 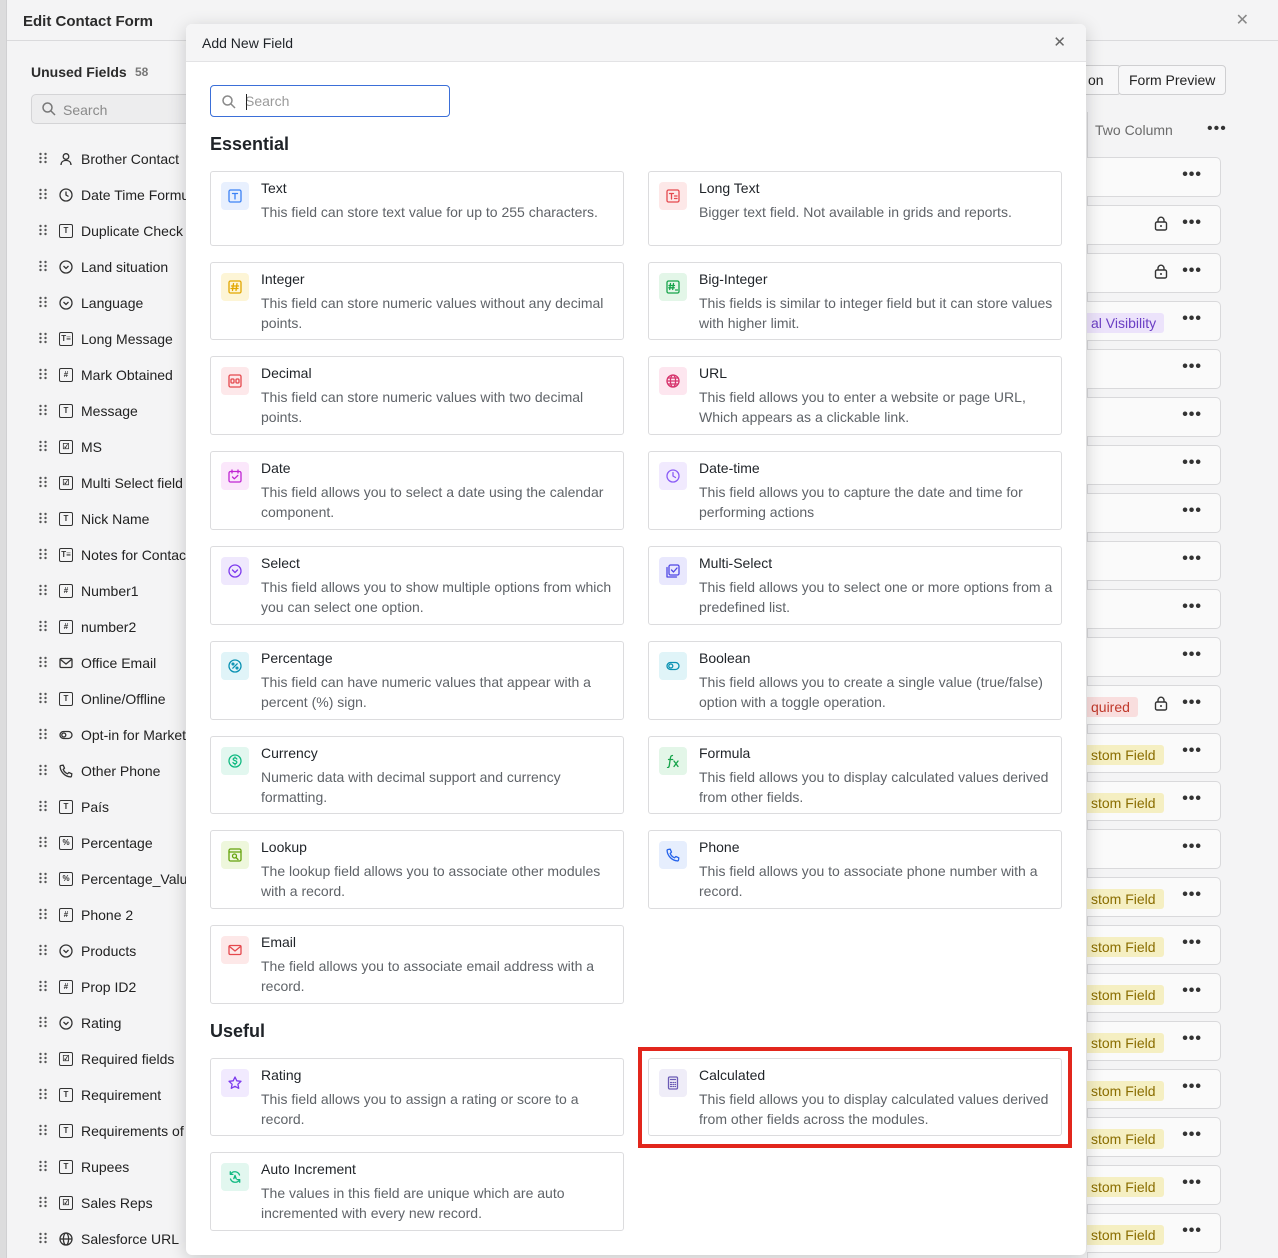 I want to click on unused-field-item: T País, so click(x=98, y=808).